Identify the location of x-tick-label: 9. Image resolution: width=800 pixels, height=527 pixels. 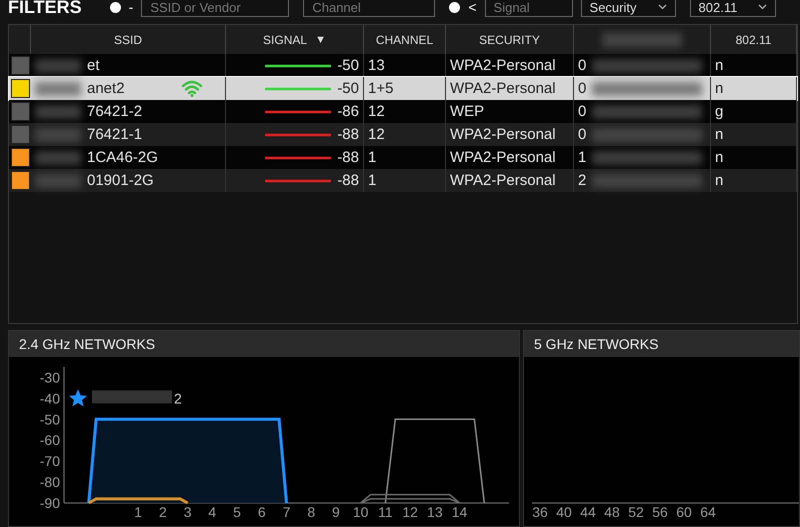
(336, 512).